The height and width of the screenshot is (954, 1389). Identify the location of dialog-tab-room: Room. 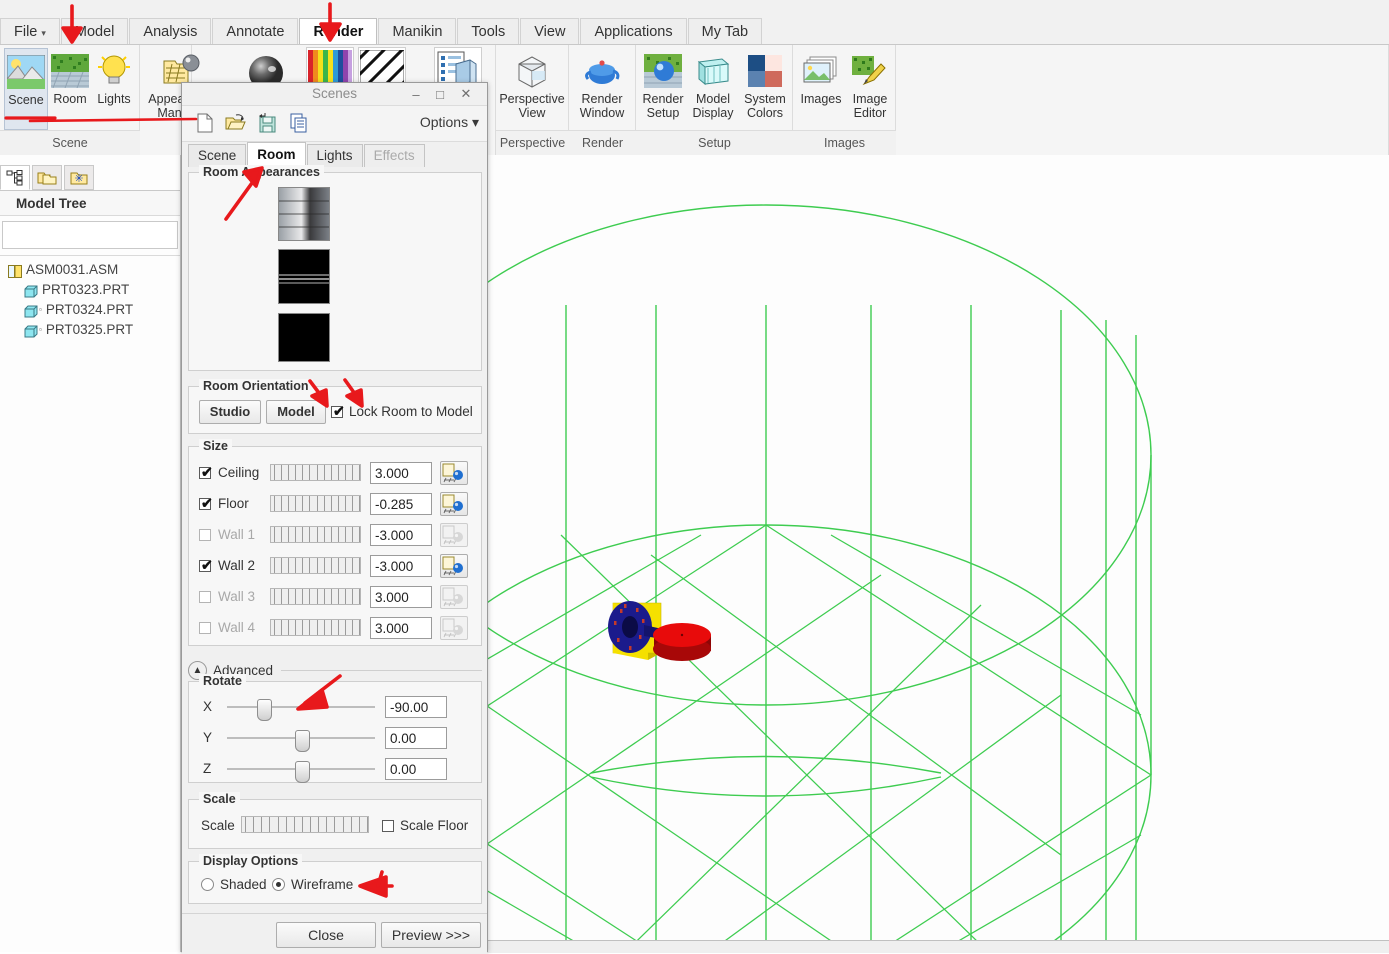
(276, 154).